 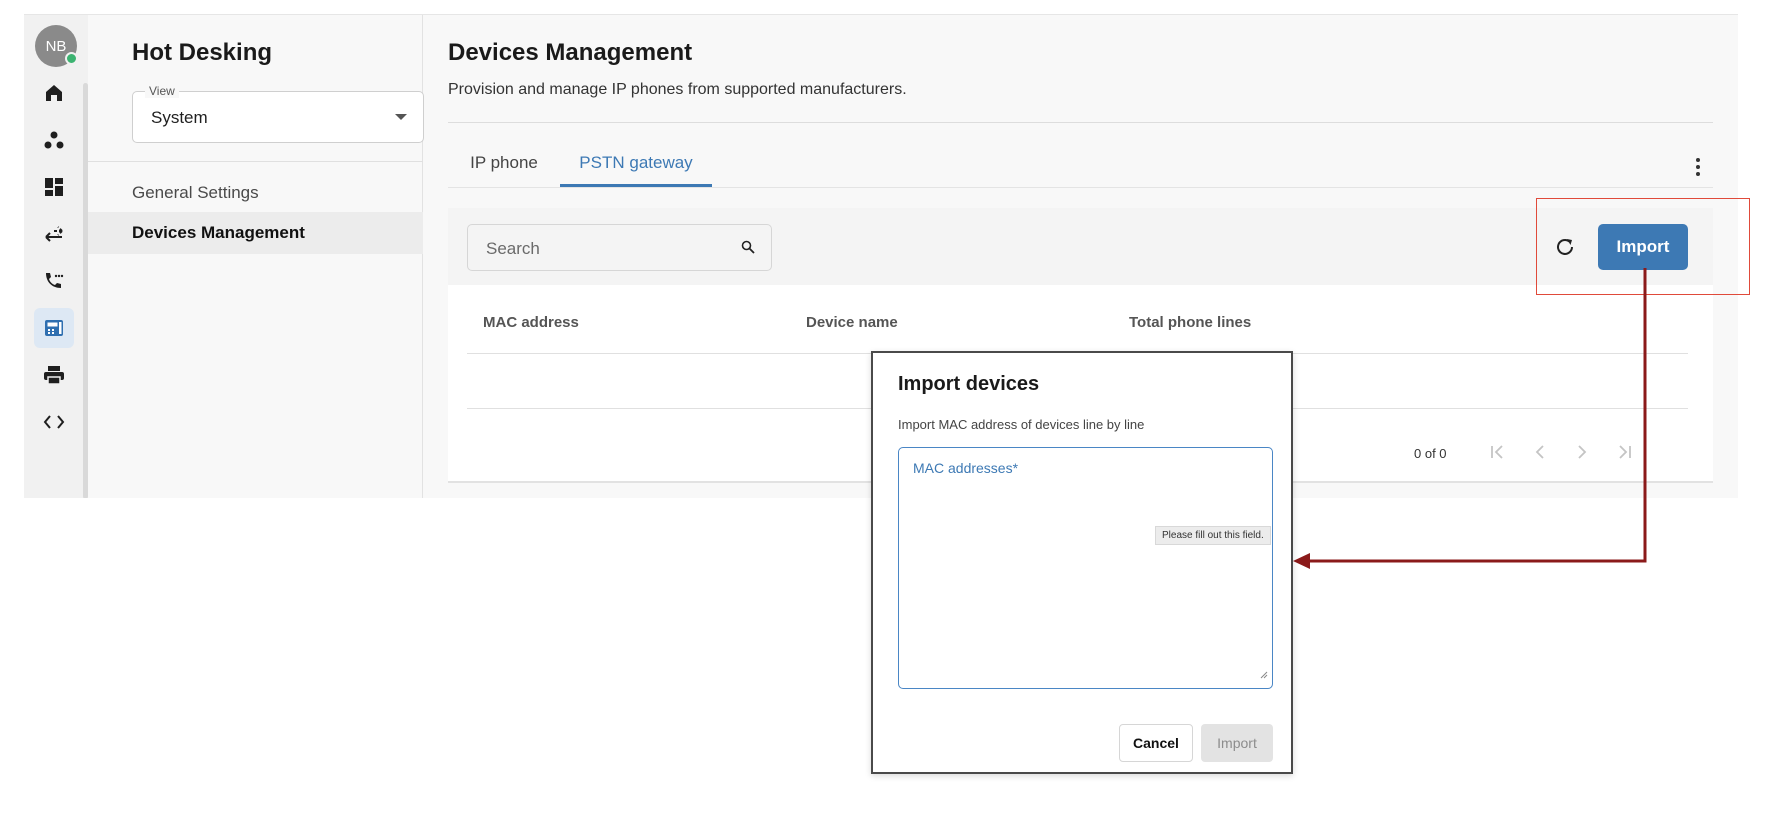 I want to click on view-select-value: System, so click(x=179, y=117).